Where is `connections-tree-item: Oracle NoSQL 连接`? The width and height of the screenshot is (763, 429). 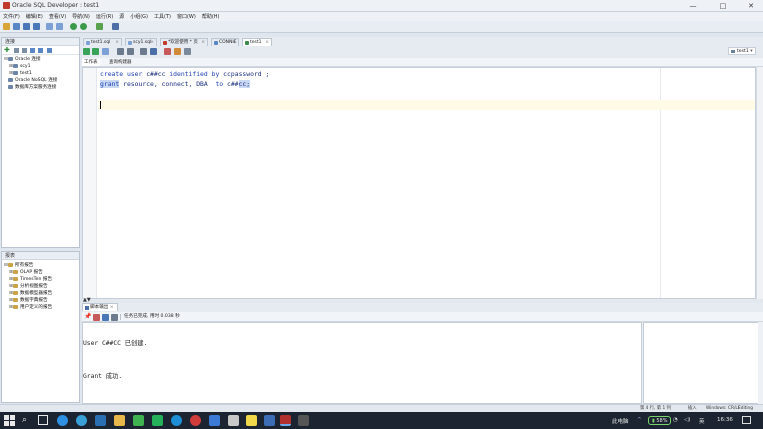
connections-tree-item: Oracle NoSQL 连接 is located at coordinates (41, 80).